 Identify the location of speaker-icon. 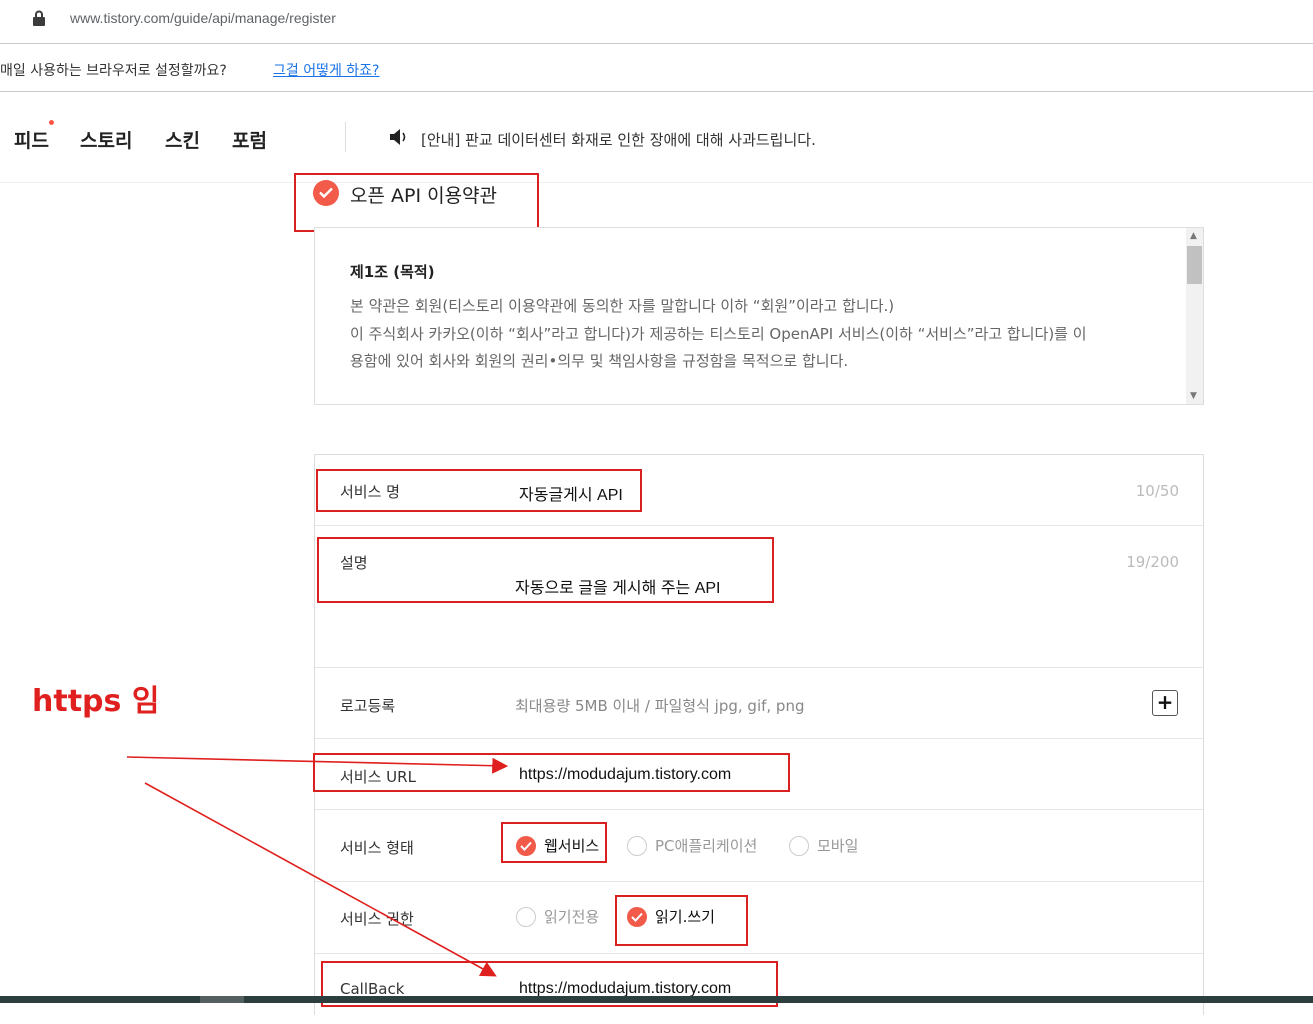
(398, 137).